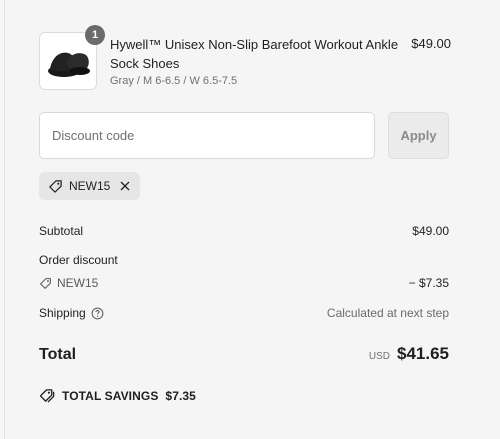 The height and width of the screenshot is (439, 500). I want to click on subtotal-label: Subtotal, so click(61, 231).